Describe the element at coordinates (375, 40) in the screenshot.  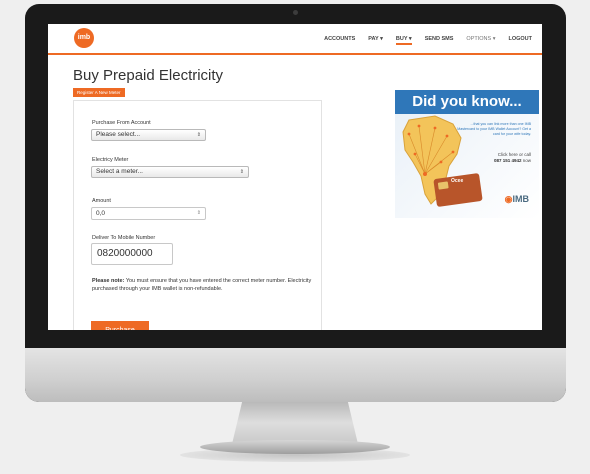
I see `nav-pay: PAY ▾` at that location.